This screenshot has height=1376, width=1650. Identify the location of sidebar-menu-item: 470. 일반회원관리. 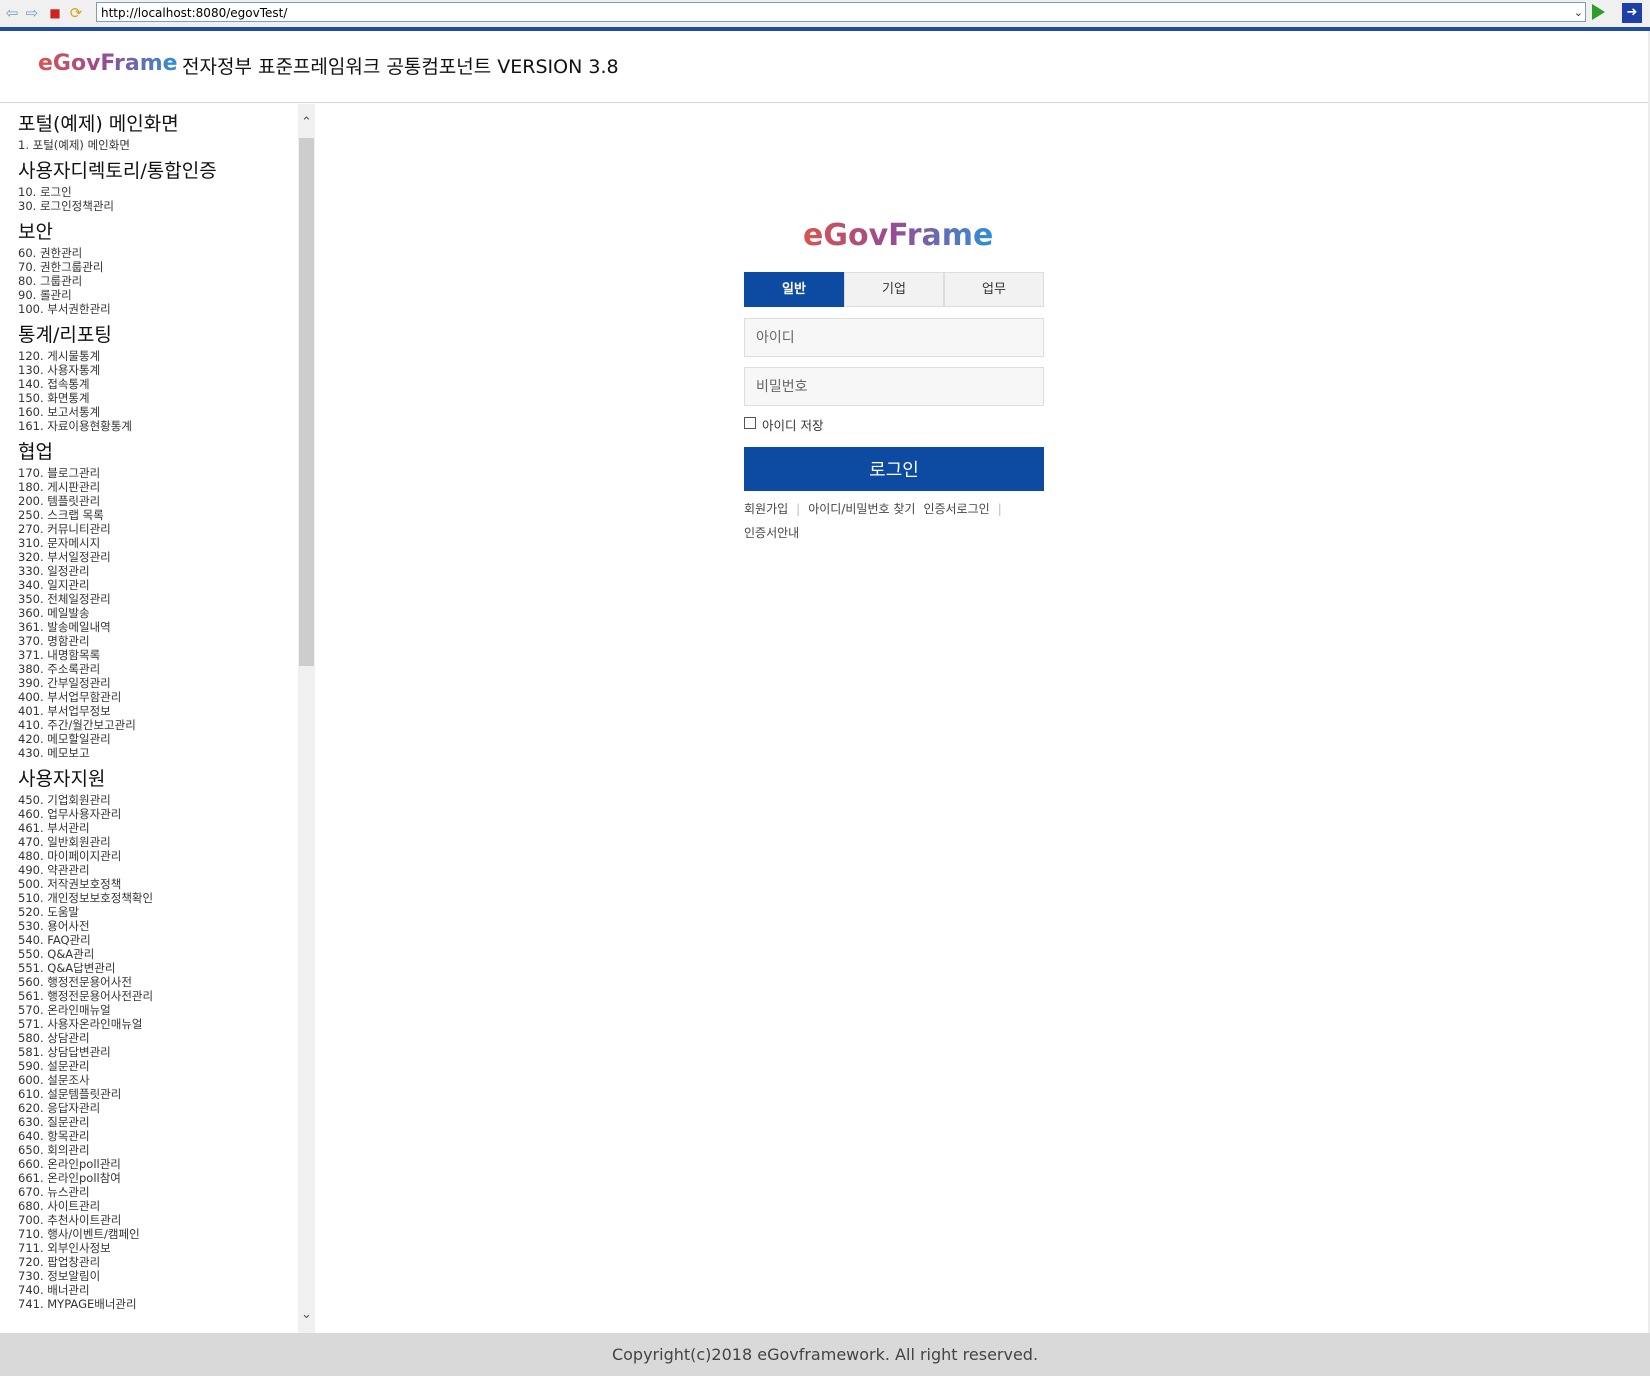
(149, 842).